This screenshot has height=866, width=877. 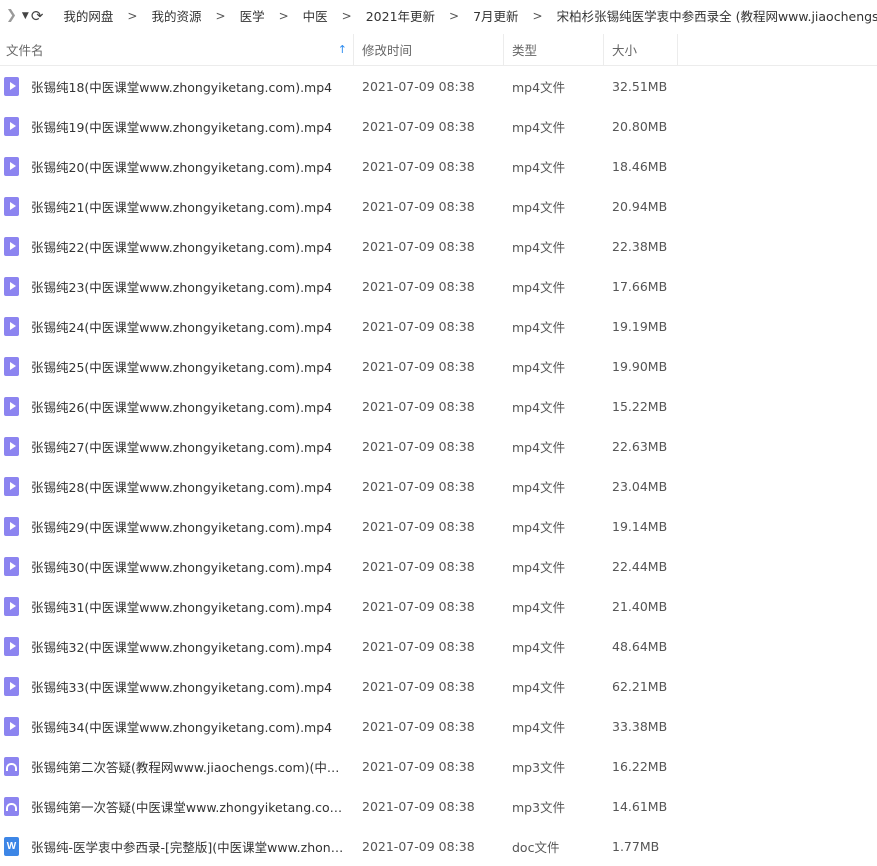 I want to click on file-name: 张锡纯25(中医课堂www.zhongyiketang.com).mp4, so click(x=189, y=366).